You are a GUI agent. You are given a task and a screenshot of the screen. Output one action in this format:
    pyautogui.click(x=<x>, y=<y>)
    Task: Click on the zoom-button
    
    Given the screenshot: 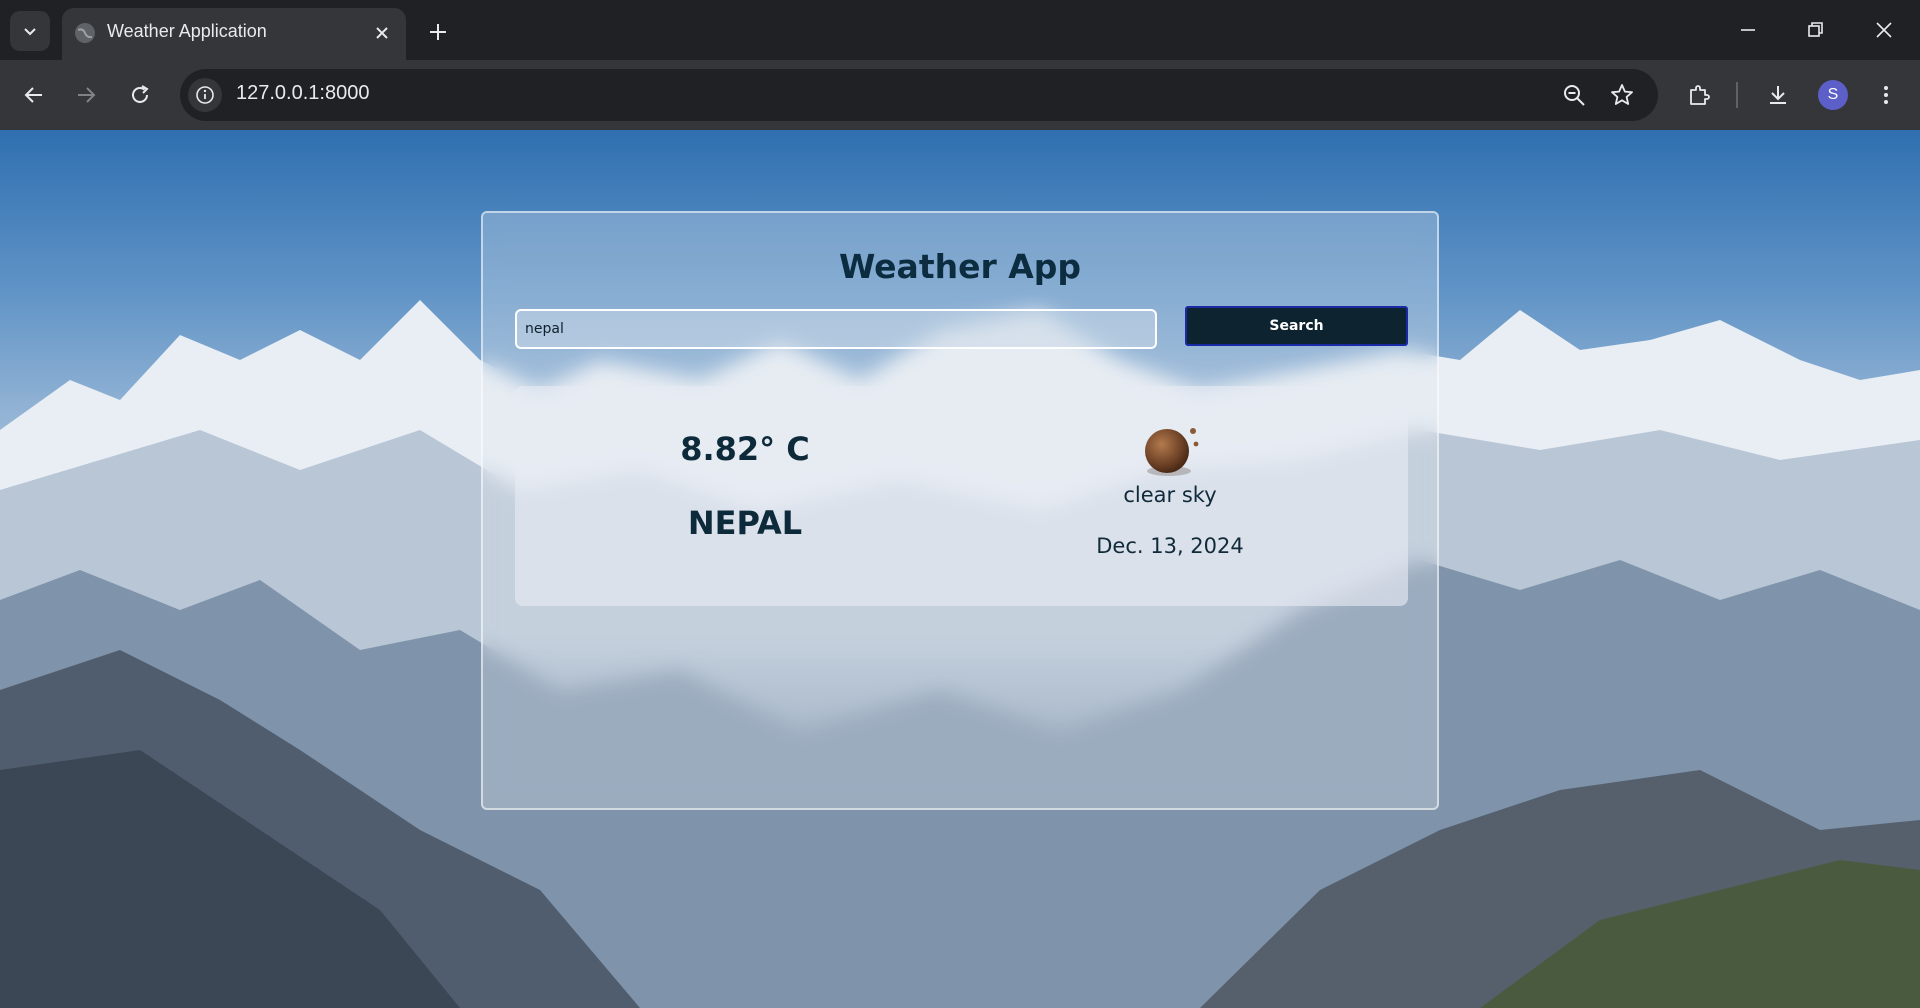 What is the action you would take?
    pyautogui.click(x=1574, y=95)
    